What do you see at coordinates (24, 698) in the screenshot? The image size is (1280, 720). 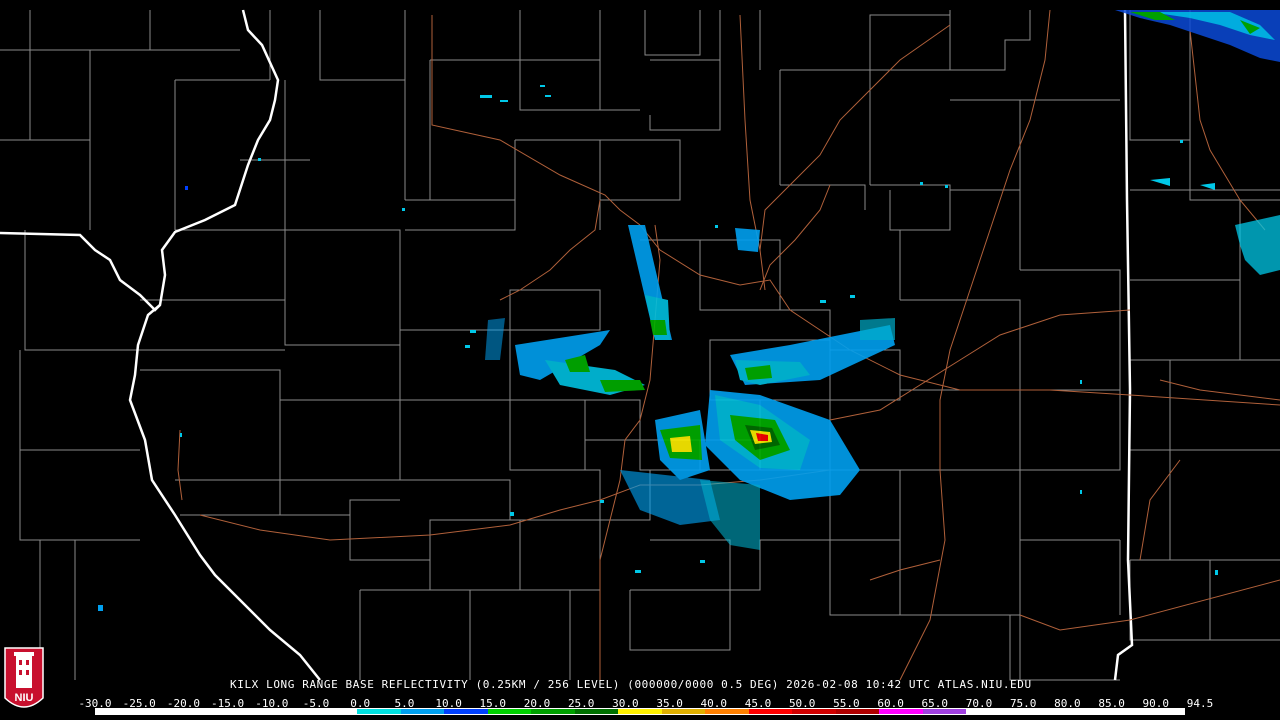 I see `niu-logo-text: NIU` at bounding box center [24, 698].